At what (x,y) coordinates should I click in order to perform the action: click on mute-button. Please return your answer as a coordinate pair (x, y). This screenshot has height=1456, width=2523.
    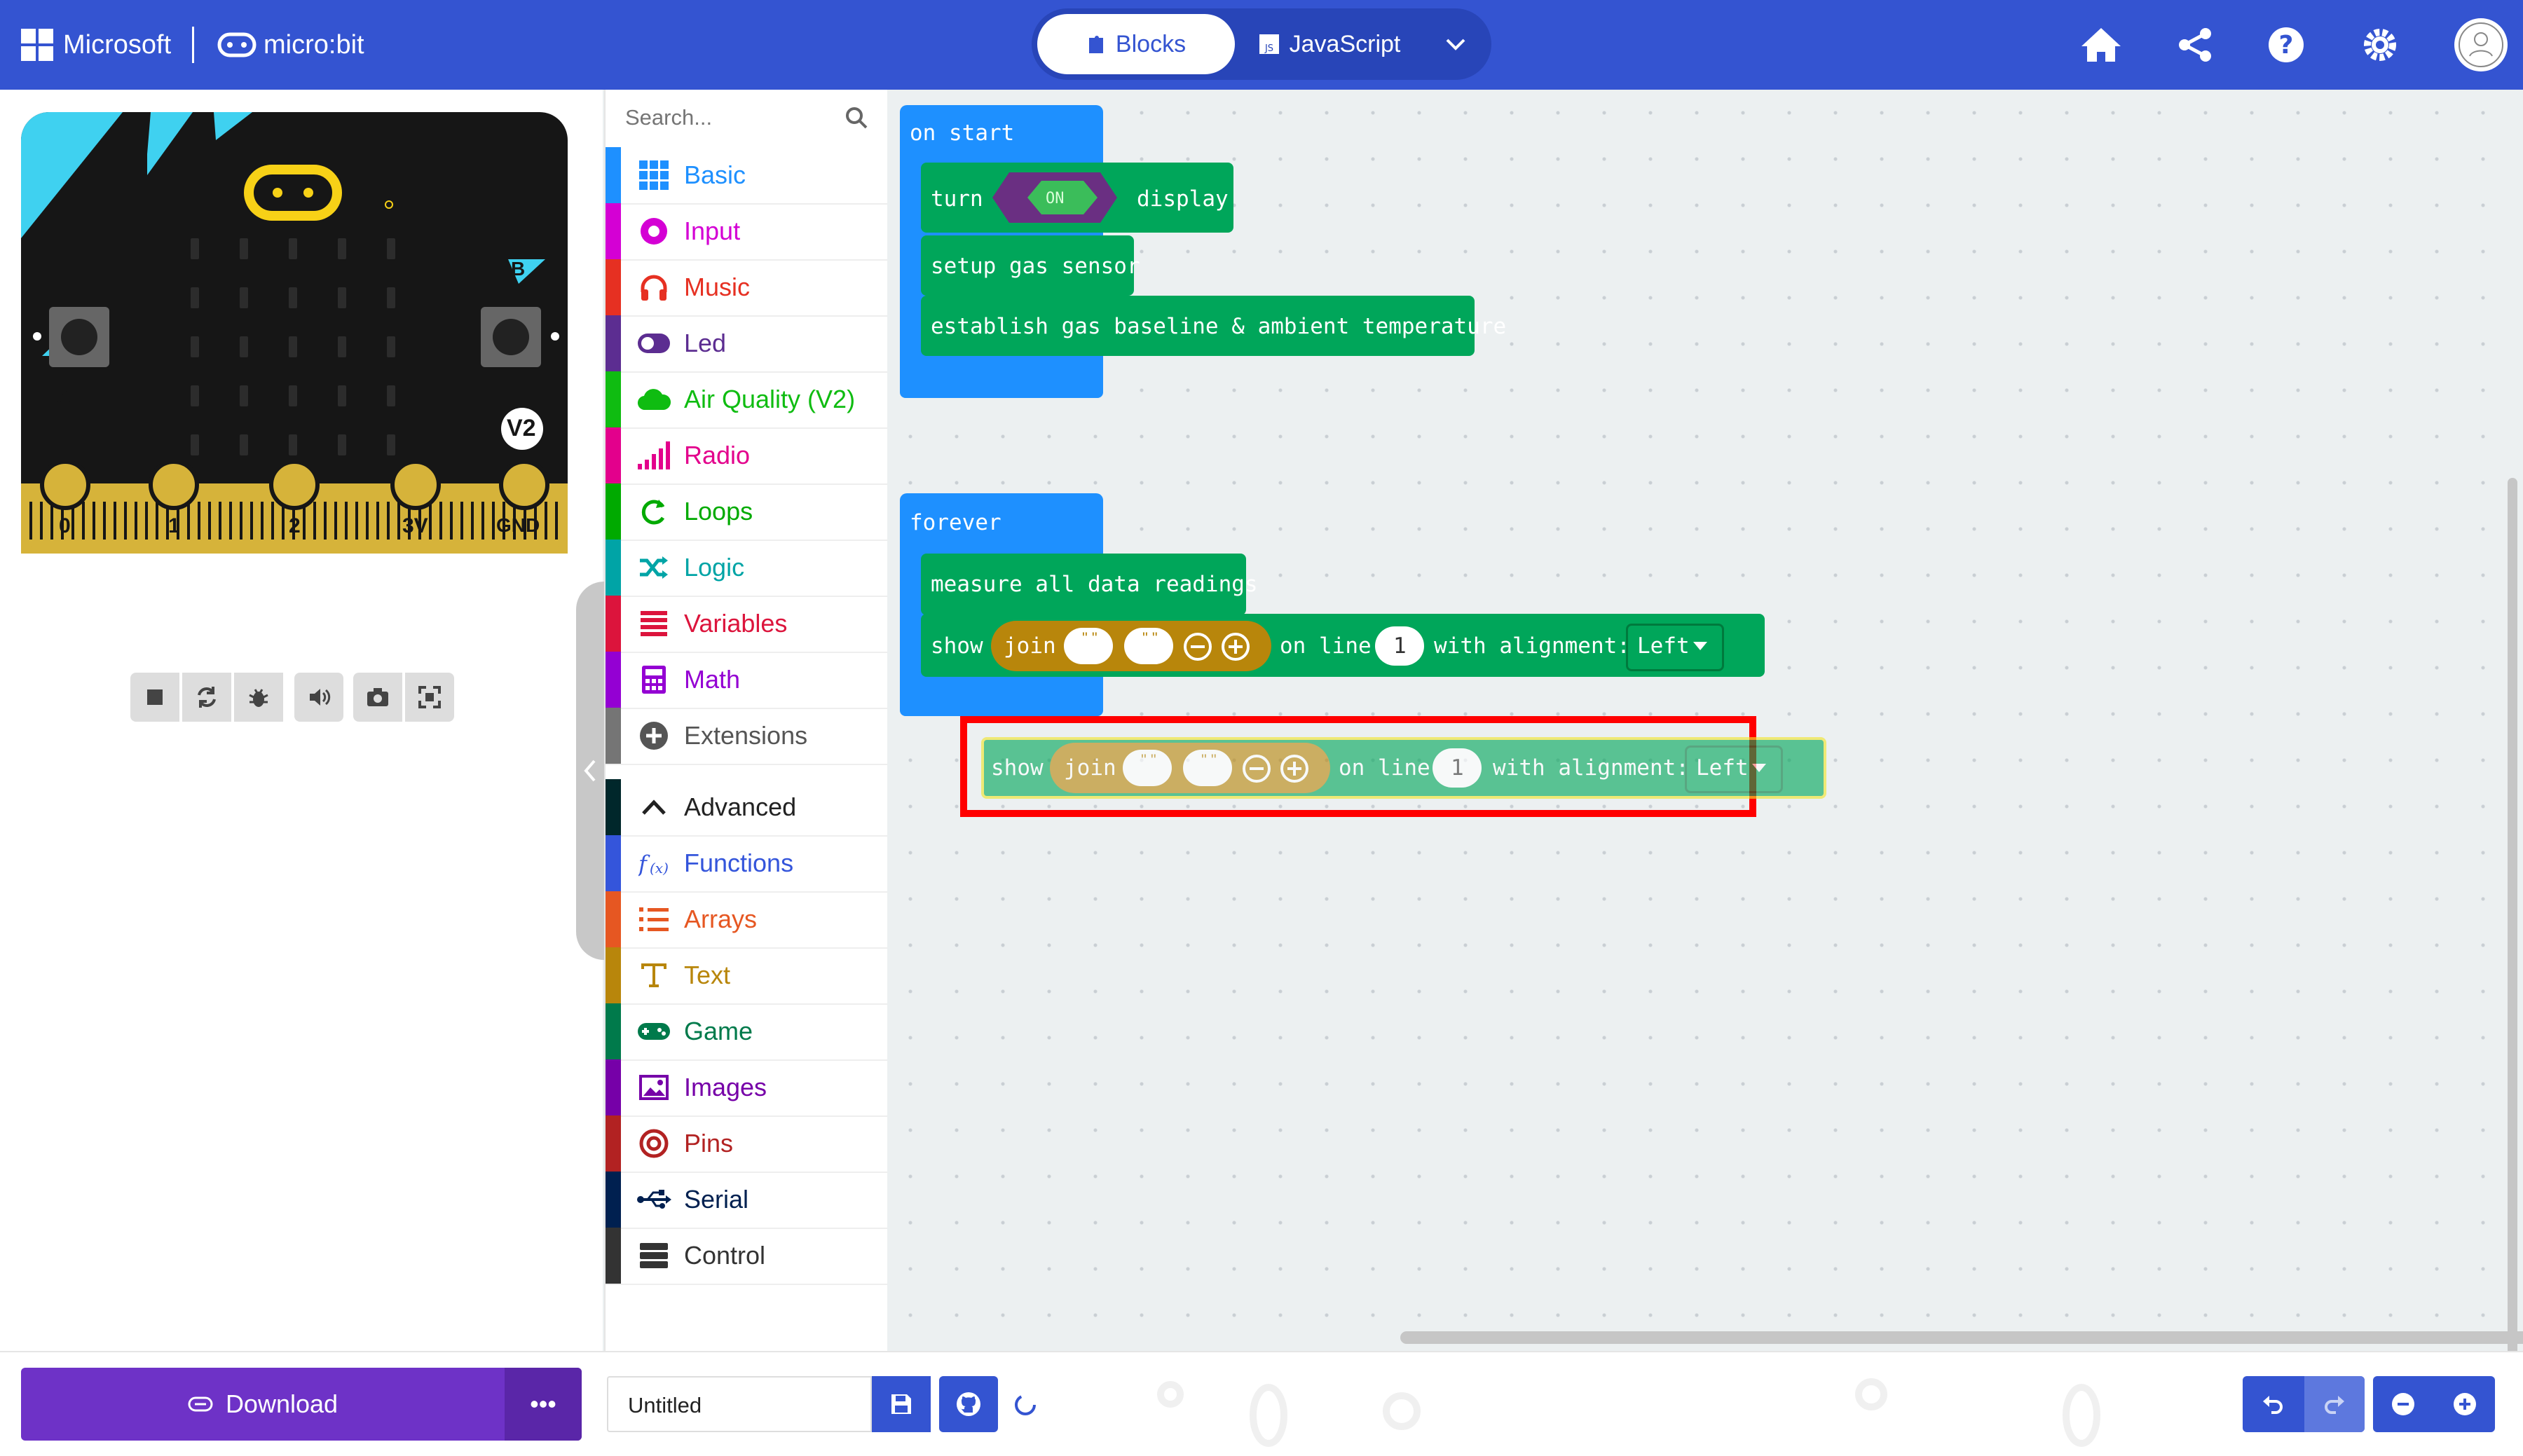
    Looking at the image, I should click on (318, 697).